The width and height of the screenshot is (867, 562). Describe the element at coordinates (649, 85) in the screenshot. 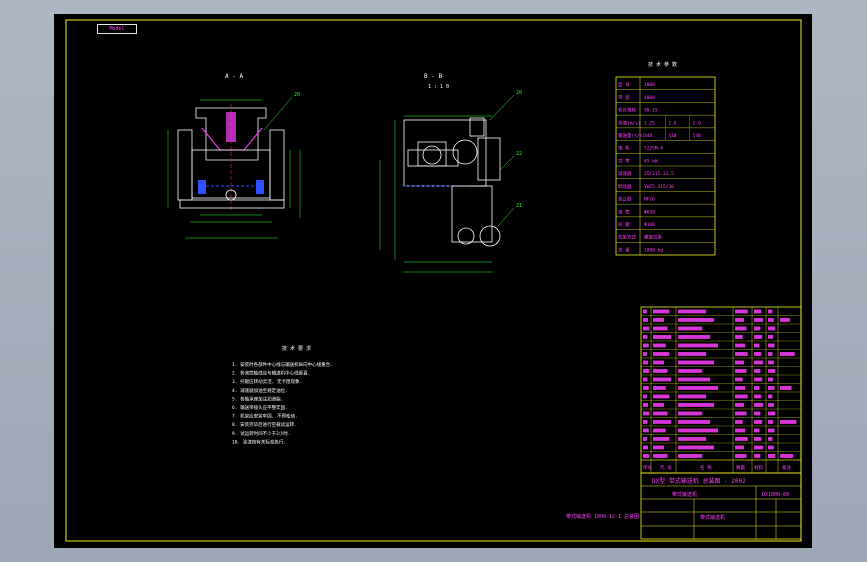

I see `spec-row-value: 1000` at that location.